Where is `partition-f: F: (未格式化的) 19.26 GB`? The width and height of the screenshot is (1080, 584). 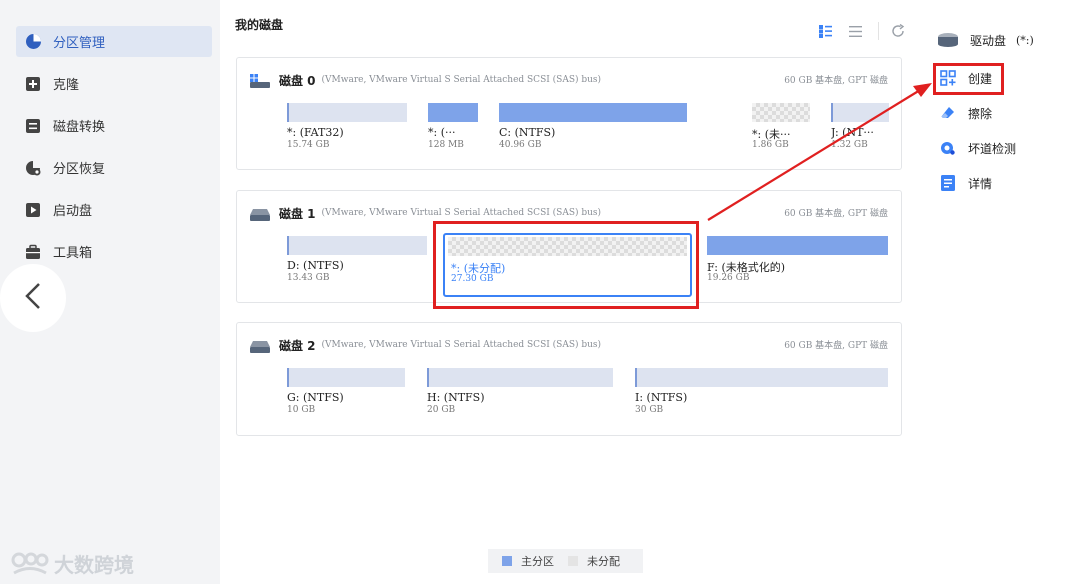 partition-f: F: (未格式化的) 19.26 GB is located at coordinates (797, 263).